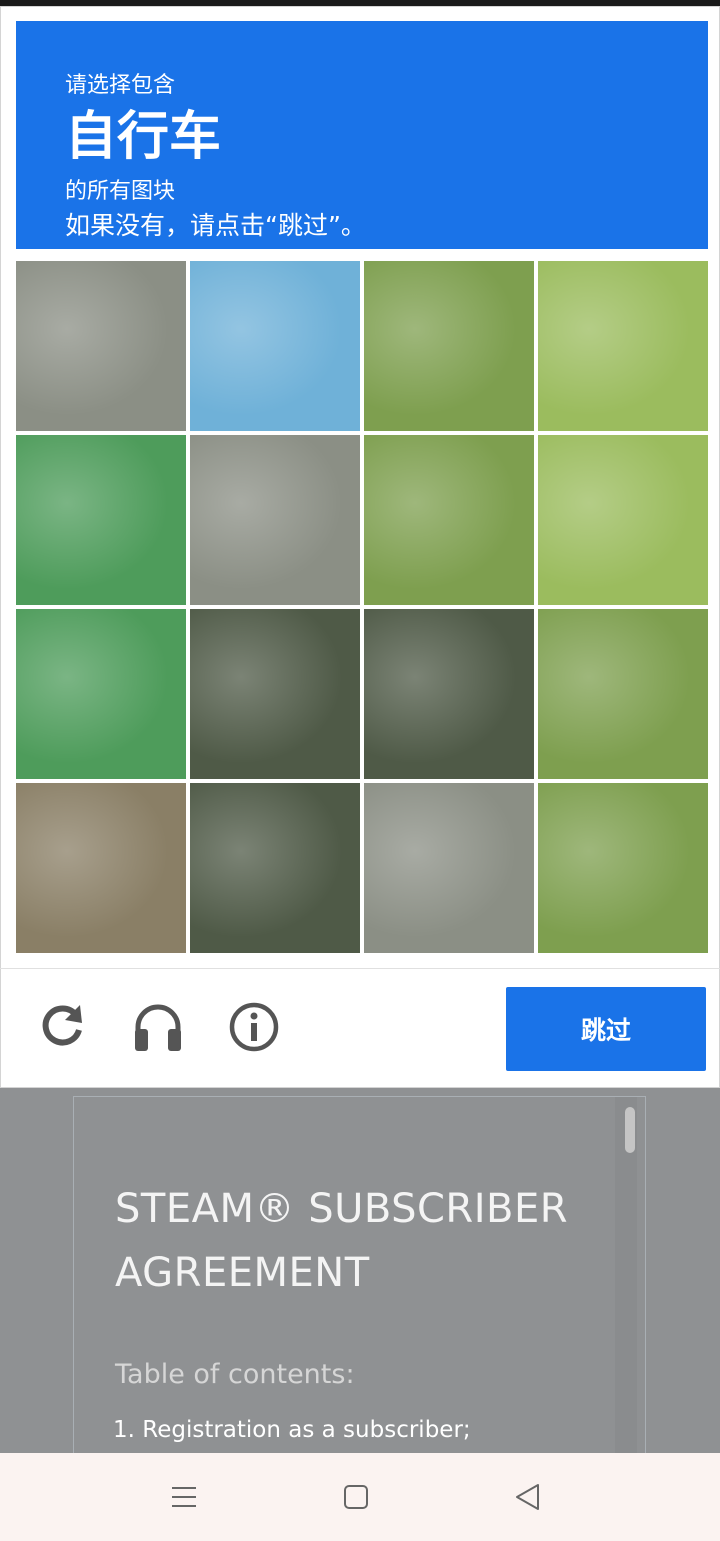  What do you see at coordinates (342, 1241) in the screenshot?
I see `agreement-title: STEAM® SUBSCRIBER AGREEMENT` at bounding box center [342, 1241].